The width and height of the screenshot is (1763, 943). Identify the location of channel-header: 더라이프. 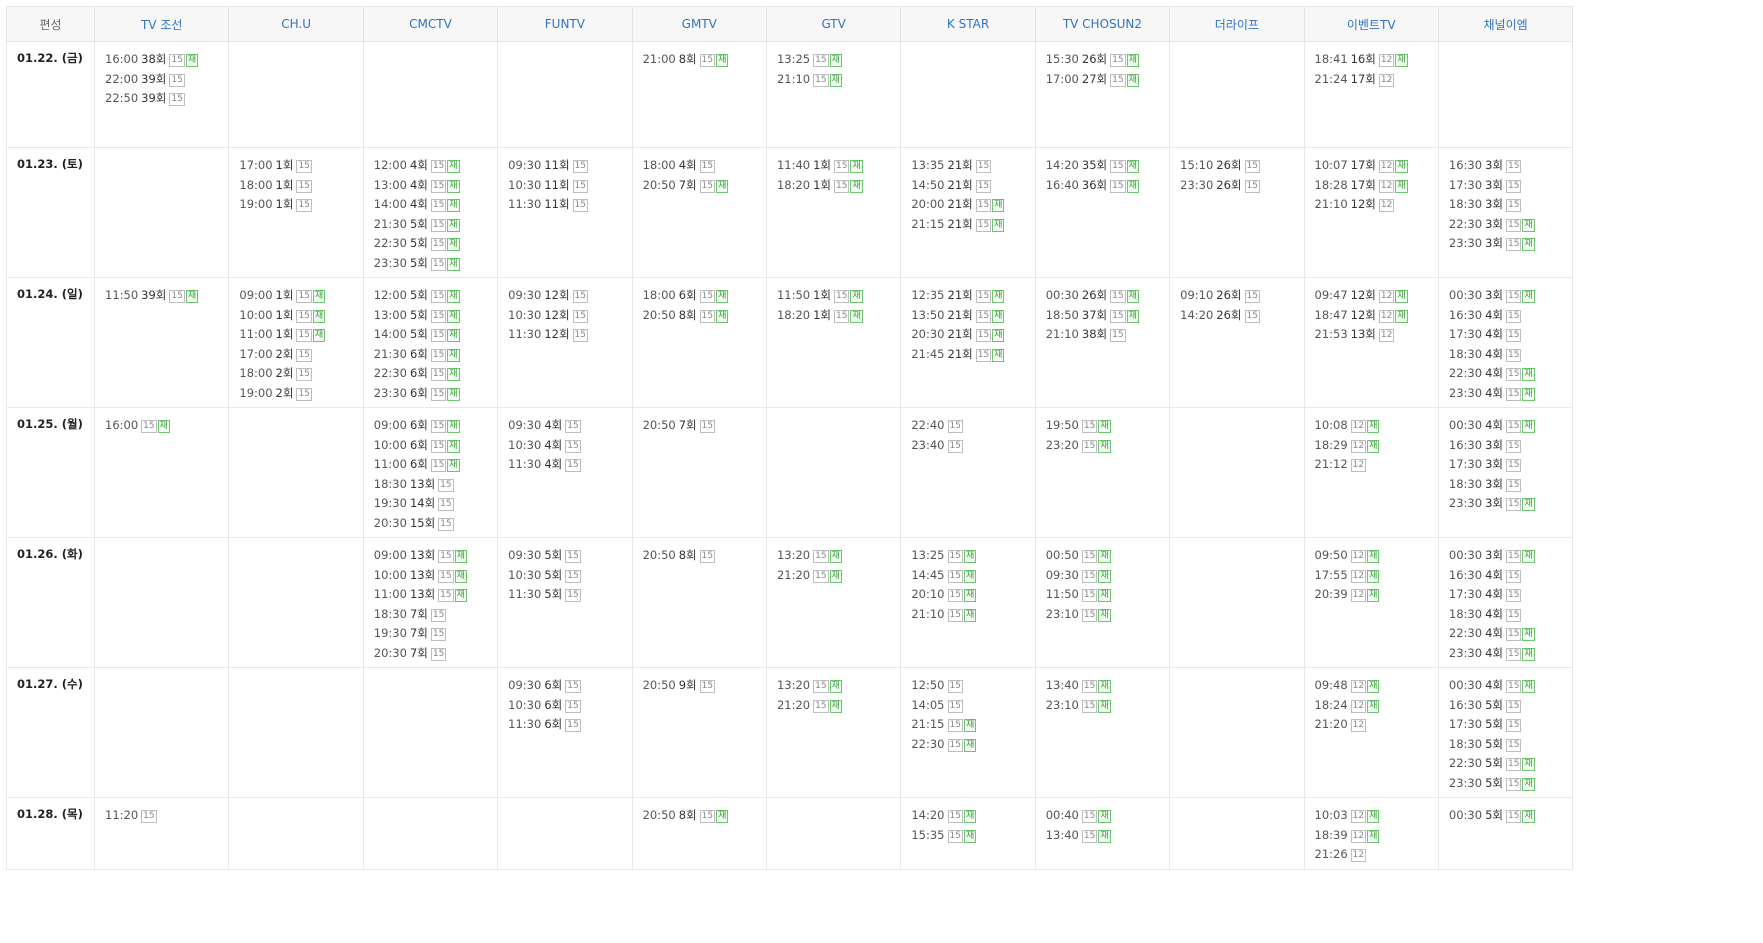
(1237, 24).